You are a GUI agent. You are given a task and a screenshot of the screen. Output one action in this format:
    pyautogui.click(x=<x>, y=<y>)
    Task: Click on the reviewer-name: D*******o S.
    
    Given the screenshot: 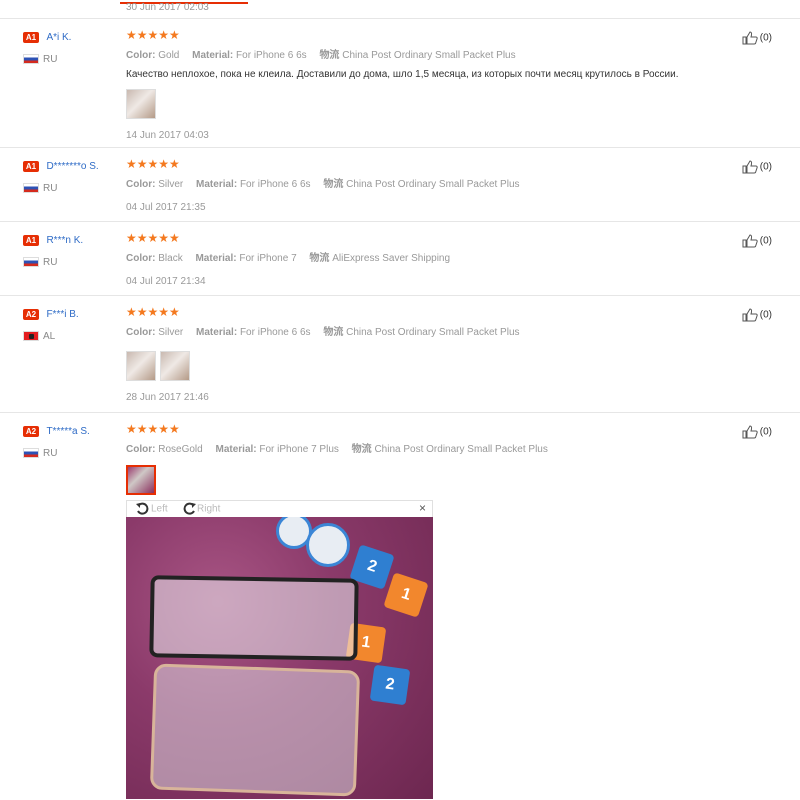 What is the action you would take?
    pyautogui.click(x=72, y=166)
    